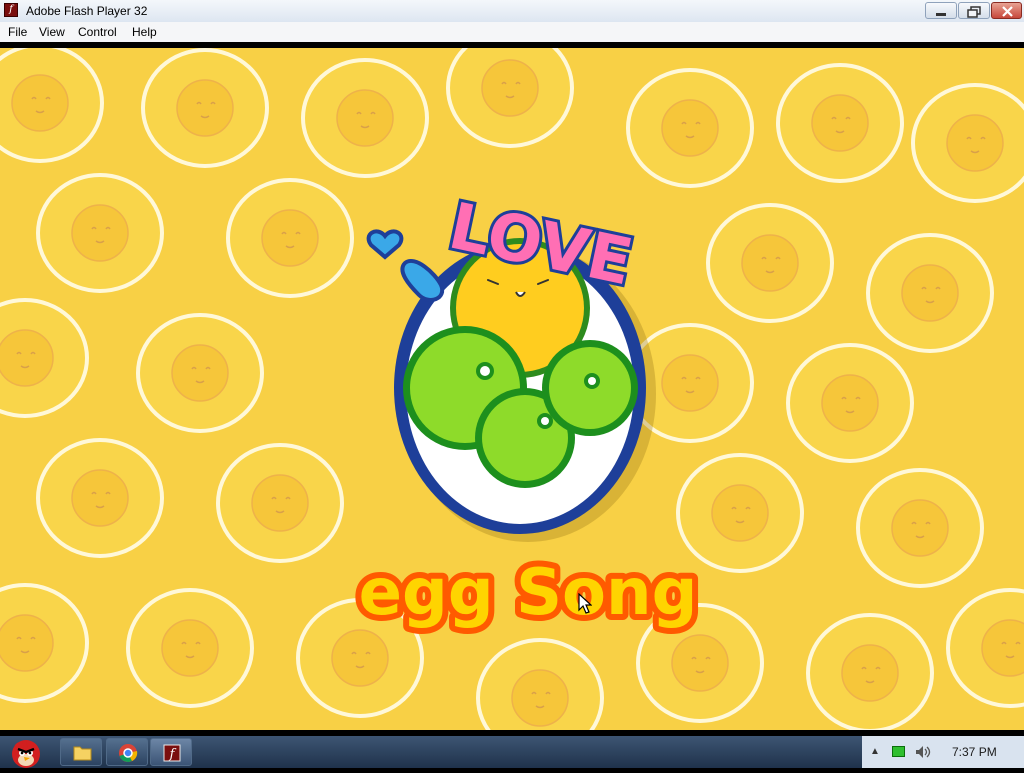 The height and width of the screenshot is (773, 1024). What do you see at coordinates (585, 603) in the screenshot?
I see `mouse-pointer-icon` at bounding box center [585, 603].